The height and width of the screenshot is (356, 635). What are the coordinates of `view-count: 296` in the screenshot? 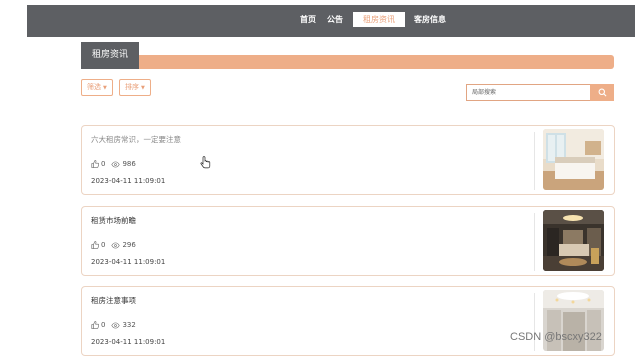 It's located at (123, 245).